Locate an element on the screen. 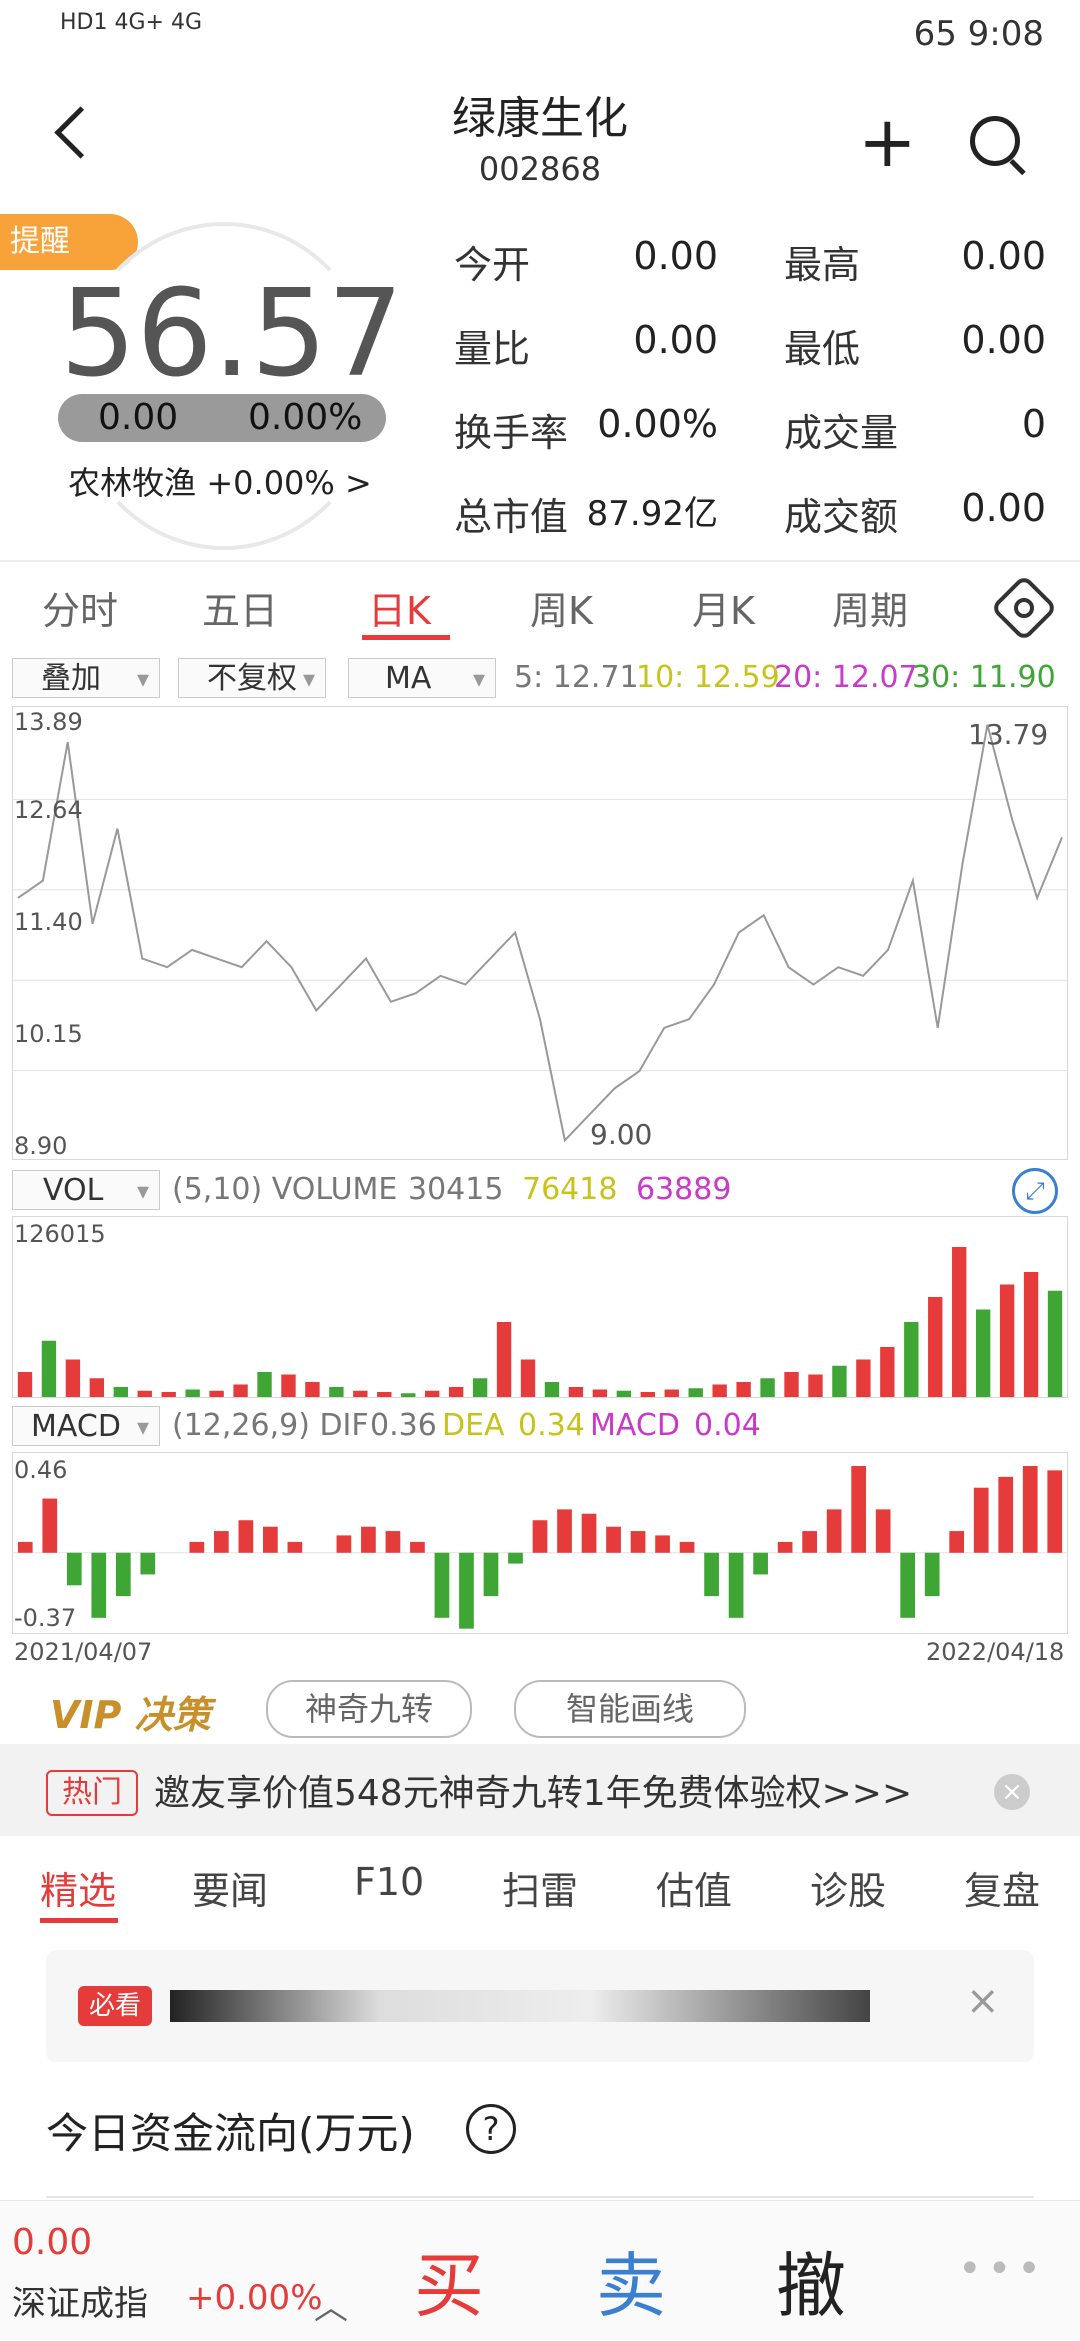  tab-five-day: 五日 is located at coordinates (240, 607).